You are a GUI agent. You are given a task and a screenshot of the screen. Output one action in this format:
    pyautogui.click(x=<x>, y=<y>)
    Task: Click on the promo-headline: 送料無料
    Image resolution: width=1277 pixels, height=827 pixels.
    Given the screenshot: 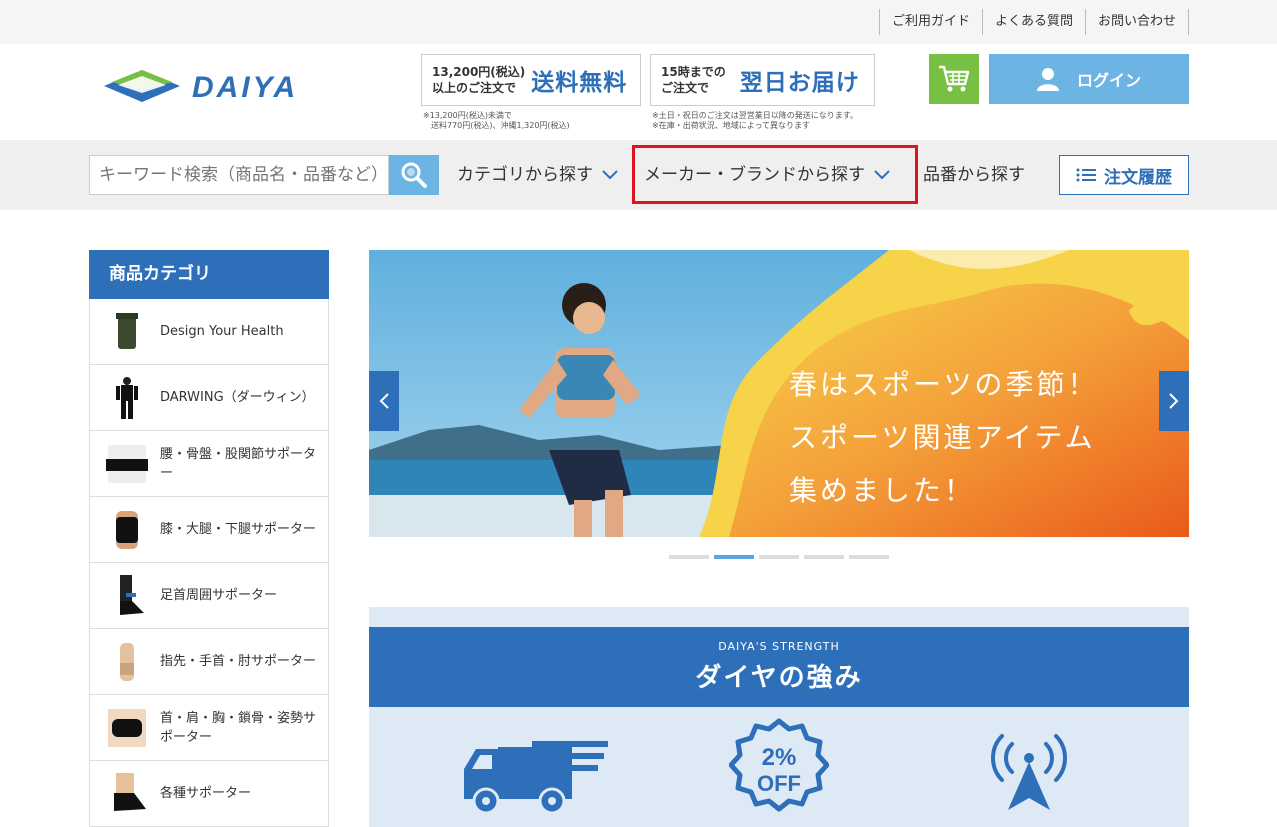 What is the action you would take?
    pyautogui.click(x=579, y=83)
    